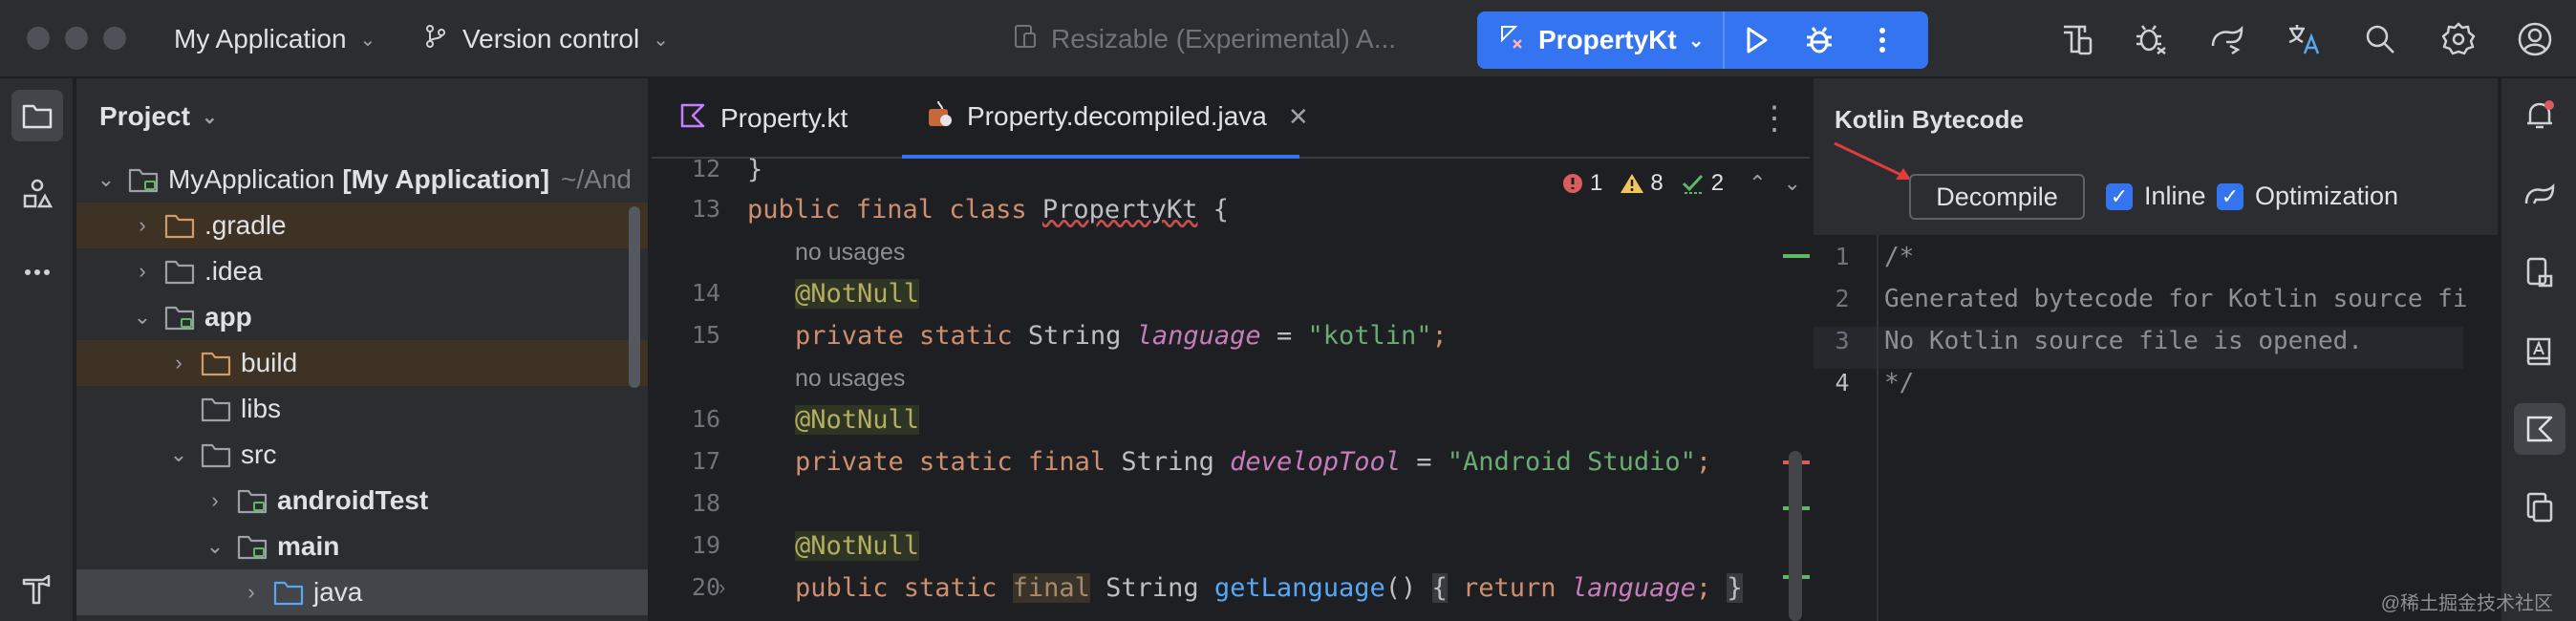 This screenshot has width=2576, height=621. I want to click on right-tool-strip, so click(2538, 349).